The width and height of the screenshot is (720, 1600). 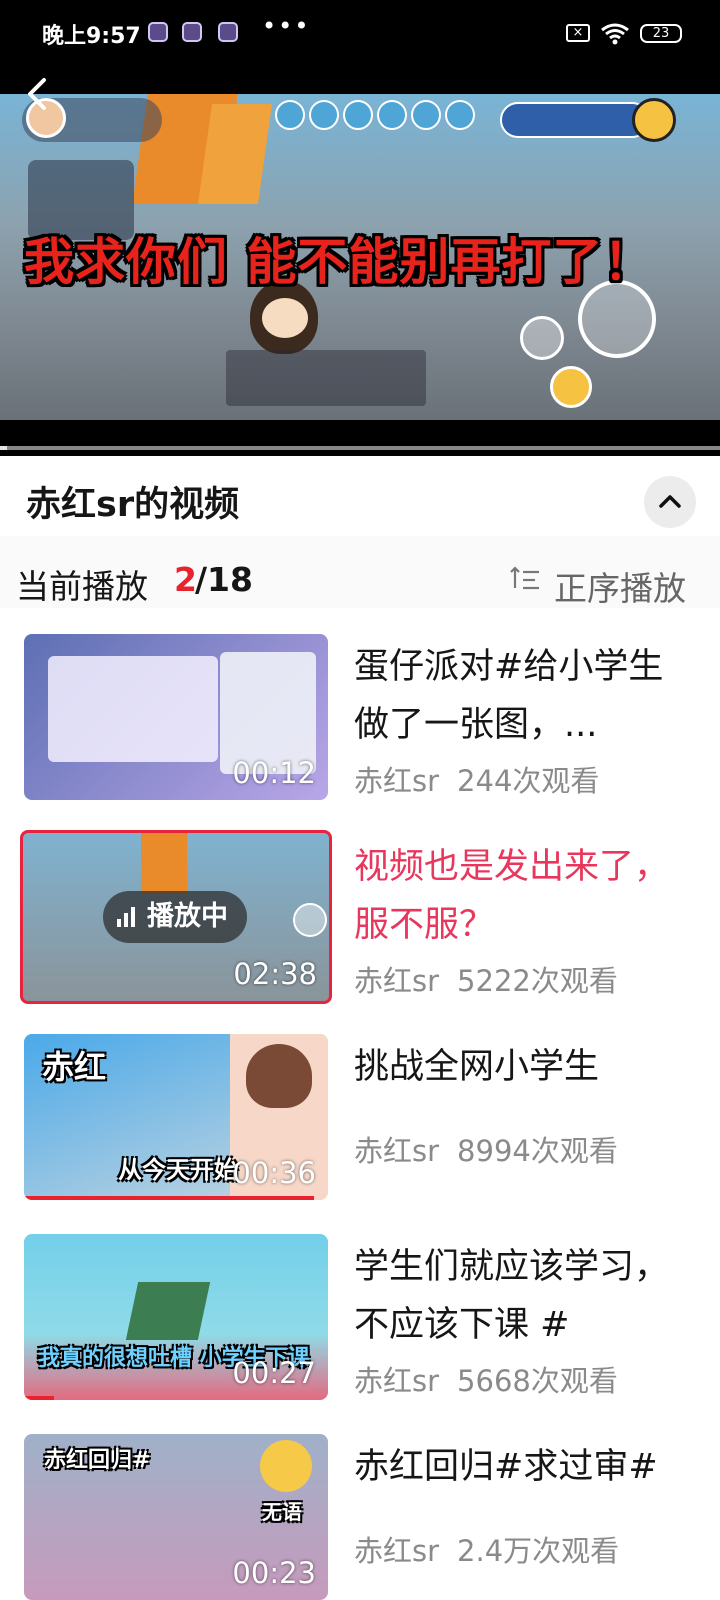 What do you see at coordinates (4, 448) in the screenshot?
I see `video-progress-fill` at bounding box center [4, 448].